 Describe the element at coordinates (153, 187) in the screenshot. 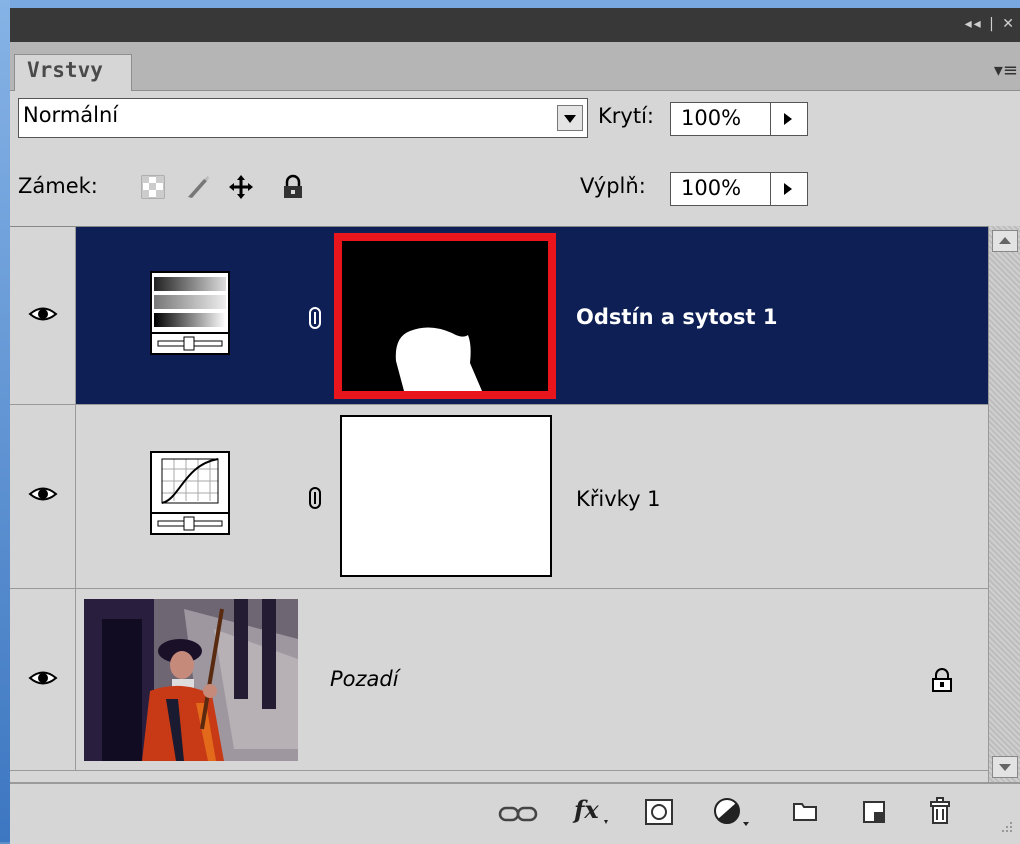

I see `lock-transparency-icon` at that location.